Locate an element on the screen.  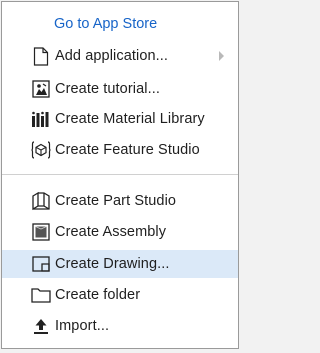
part-studio-icon is located at coordinates (41, 201).